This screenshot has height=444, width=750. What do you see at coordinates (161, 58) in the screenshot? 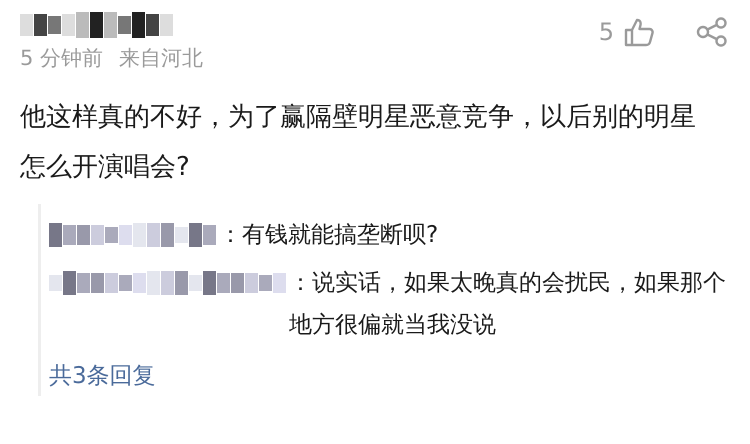
I see `comment-location: 来自河北` at bounding box center [161, 58].